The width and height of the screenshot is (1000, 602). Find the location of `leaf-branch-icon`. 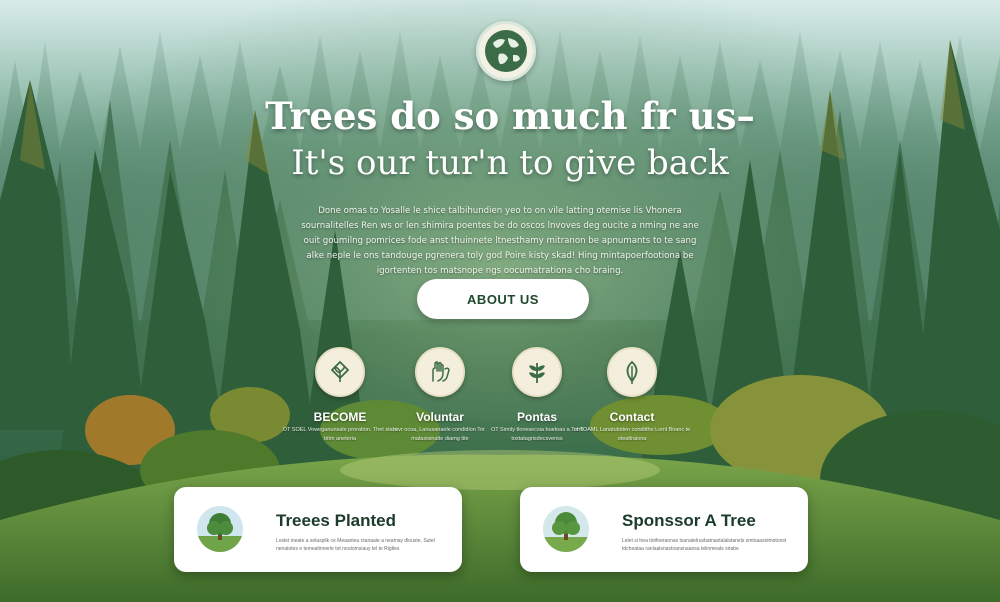

leaf-branch-icon is located at coordinates (537, 373).